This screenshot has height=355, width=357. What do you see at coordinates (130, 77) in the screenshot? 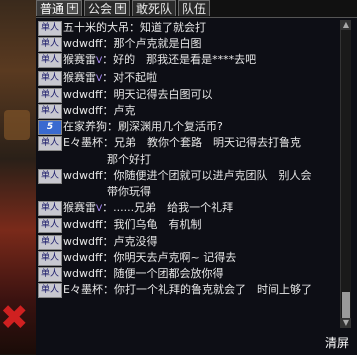
I see `message-text: ：对不起啦` at bounding box center [130, 77].